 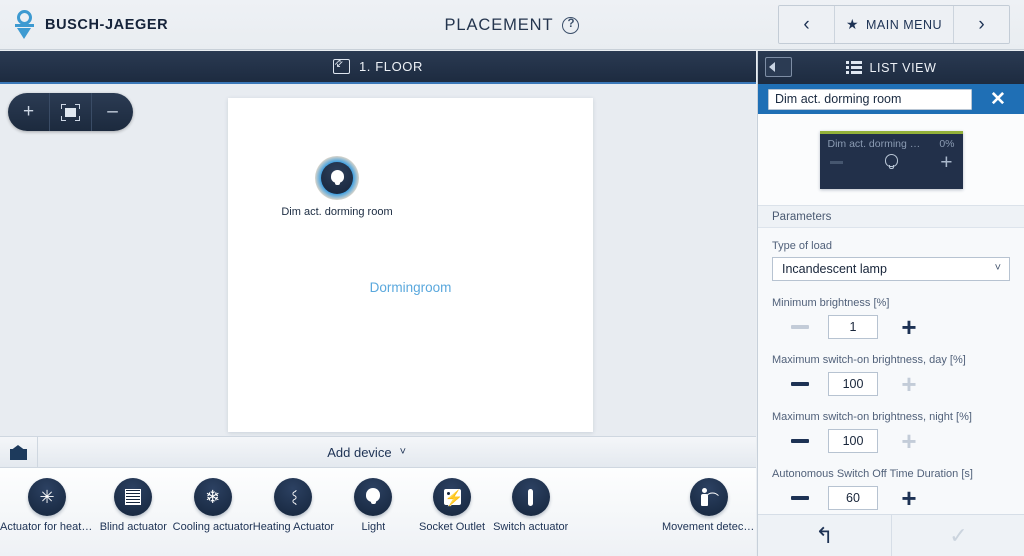 I want to click on search-row: ✕, so click(x=891, y=99).